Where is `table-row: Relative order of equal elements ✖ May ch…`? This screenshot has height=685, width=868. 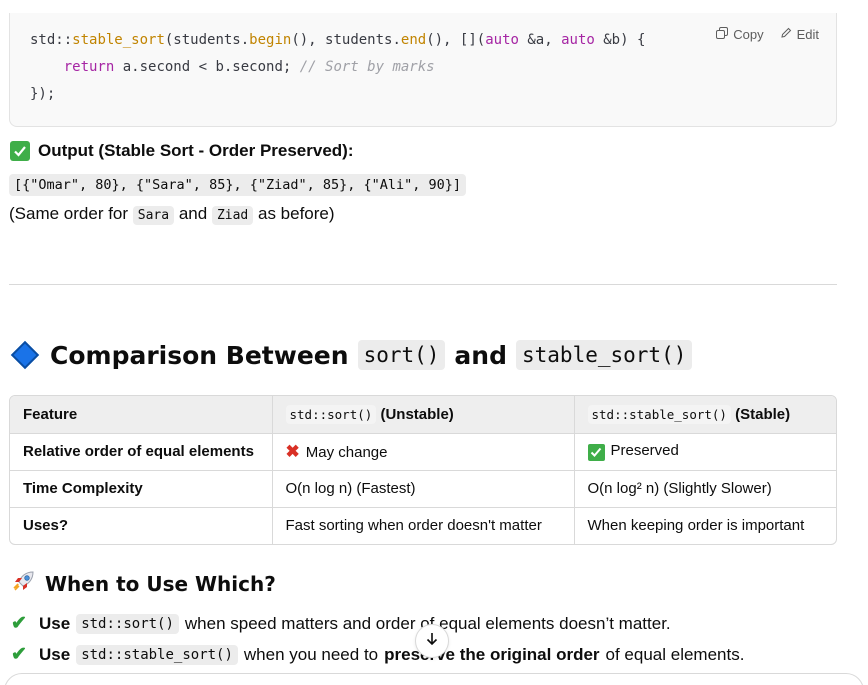 table-row: Relative order of equal elements ✖ May ch… is located at coordinates (423, 452).